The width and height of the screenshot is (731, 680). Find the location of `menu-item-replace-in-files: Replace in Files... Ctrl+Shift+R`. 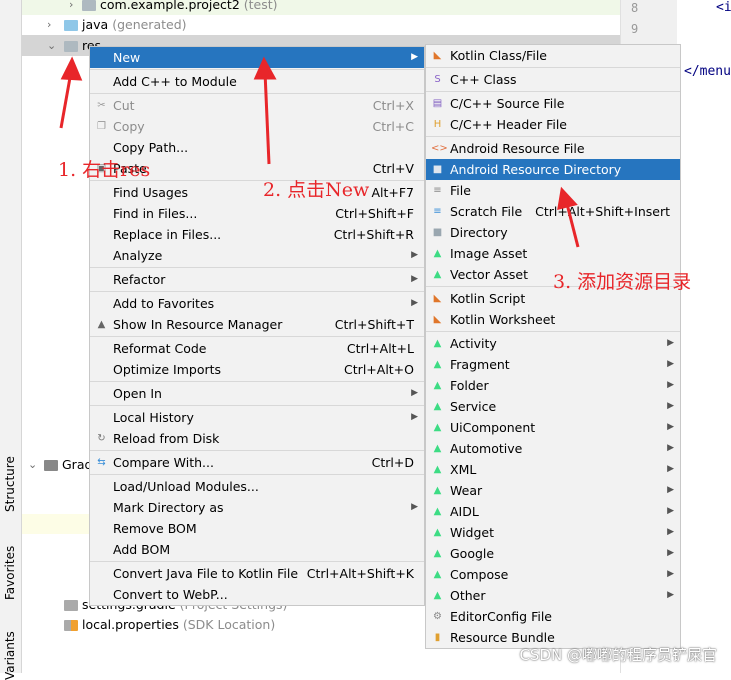

menu-item-replace-in-files: Replace in Files... Ctrl+Shift+R is located at coordinates (257, 234).